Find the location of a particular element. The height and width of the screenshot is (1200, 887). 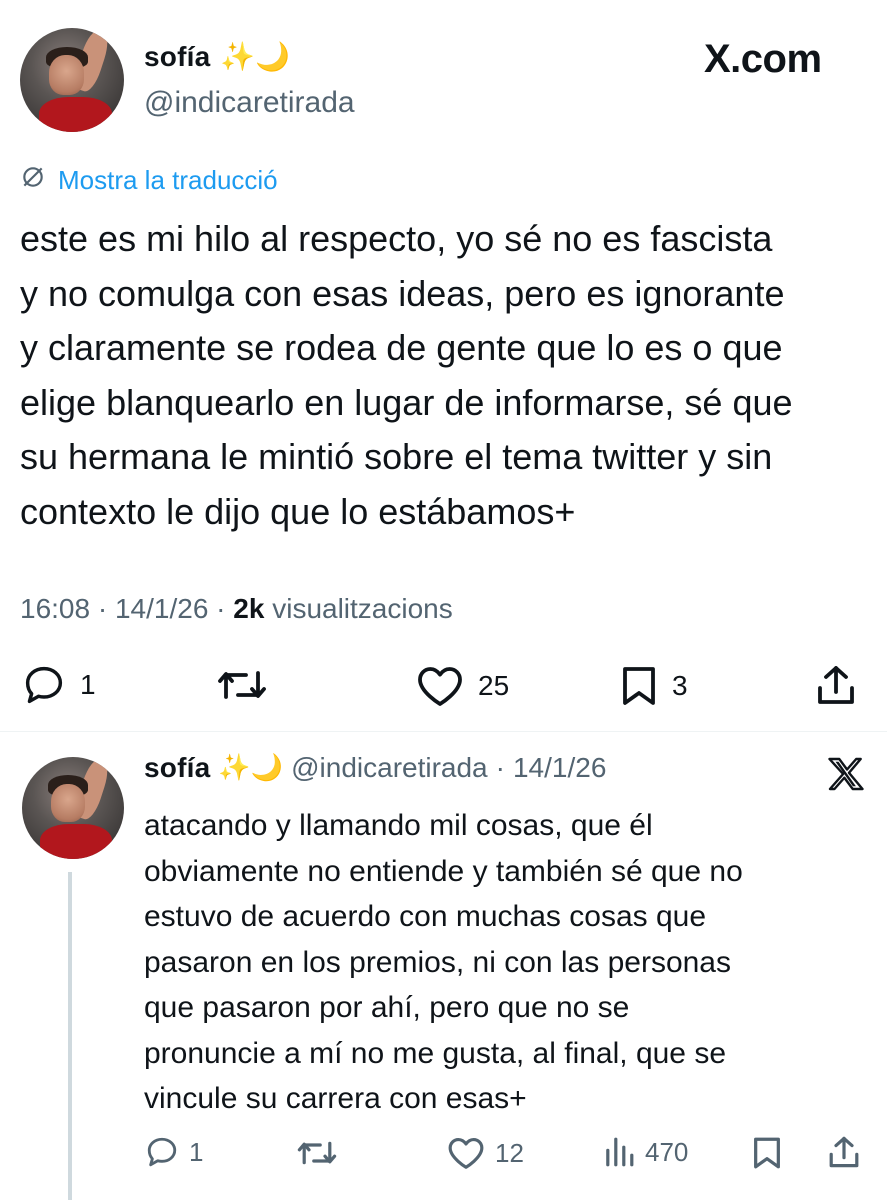

tweet-date: 14/1/26 is located at coordinates (161, 608).